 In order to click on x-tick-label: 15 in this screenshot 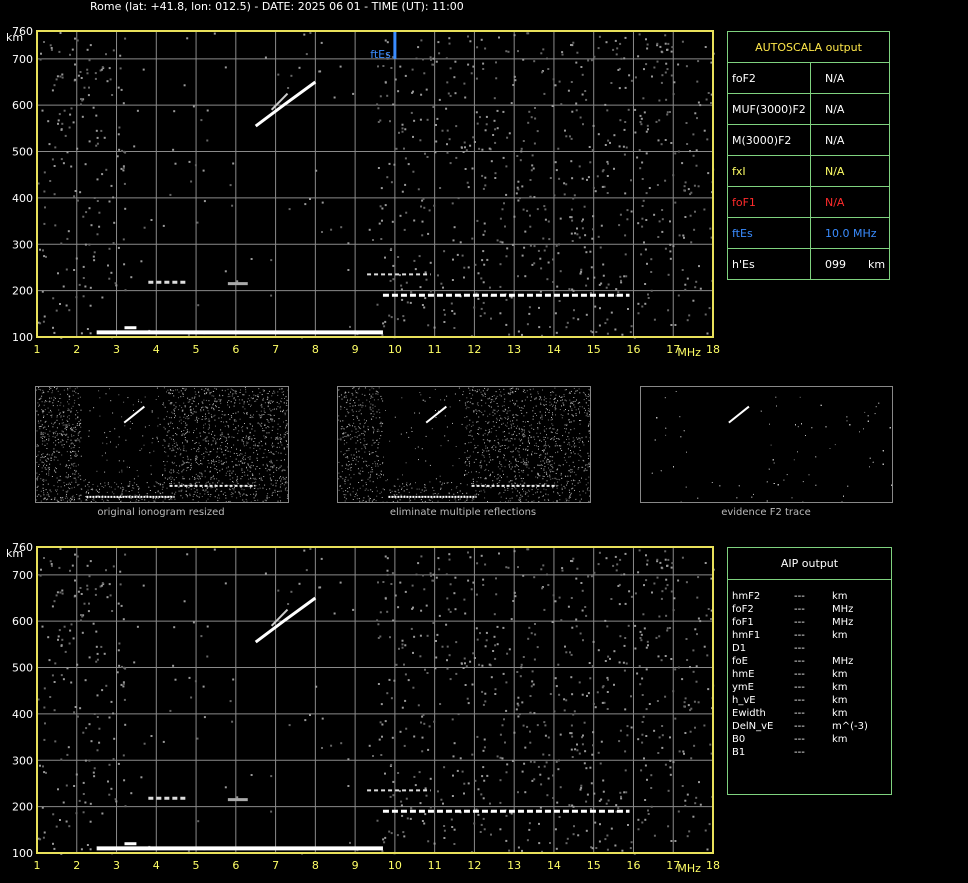, I will do `click(594, 349)`.